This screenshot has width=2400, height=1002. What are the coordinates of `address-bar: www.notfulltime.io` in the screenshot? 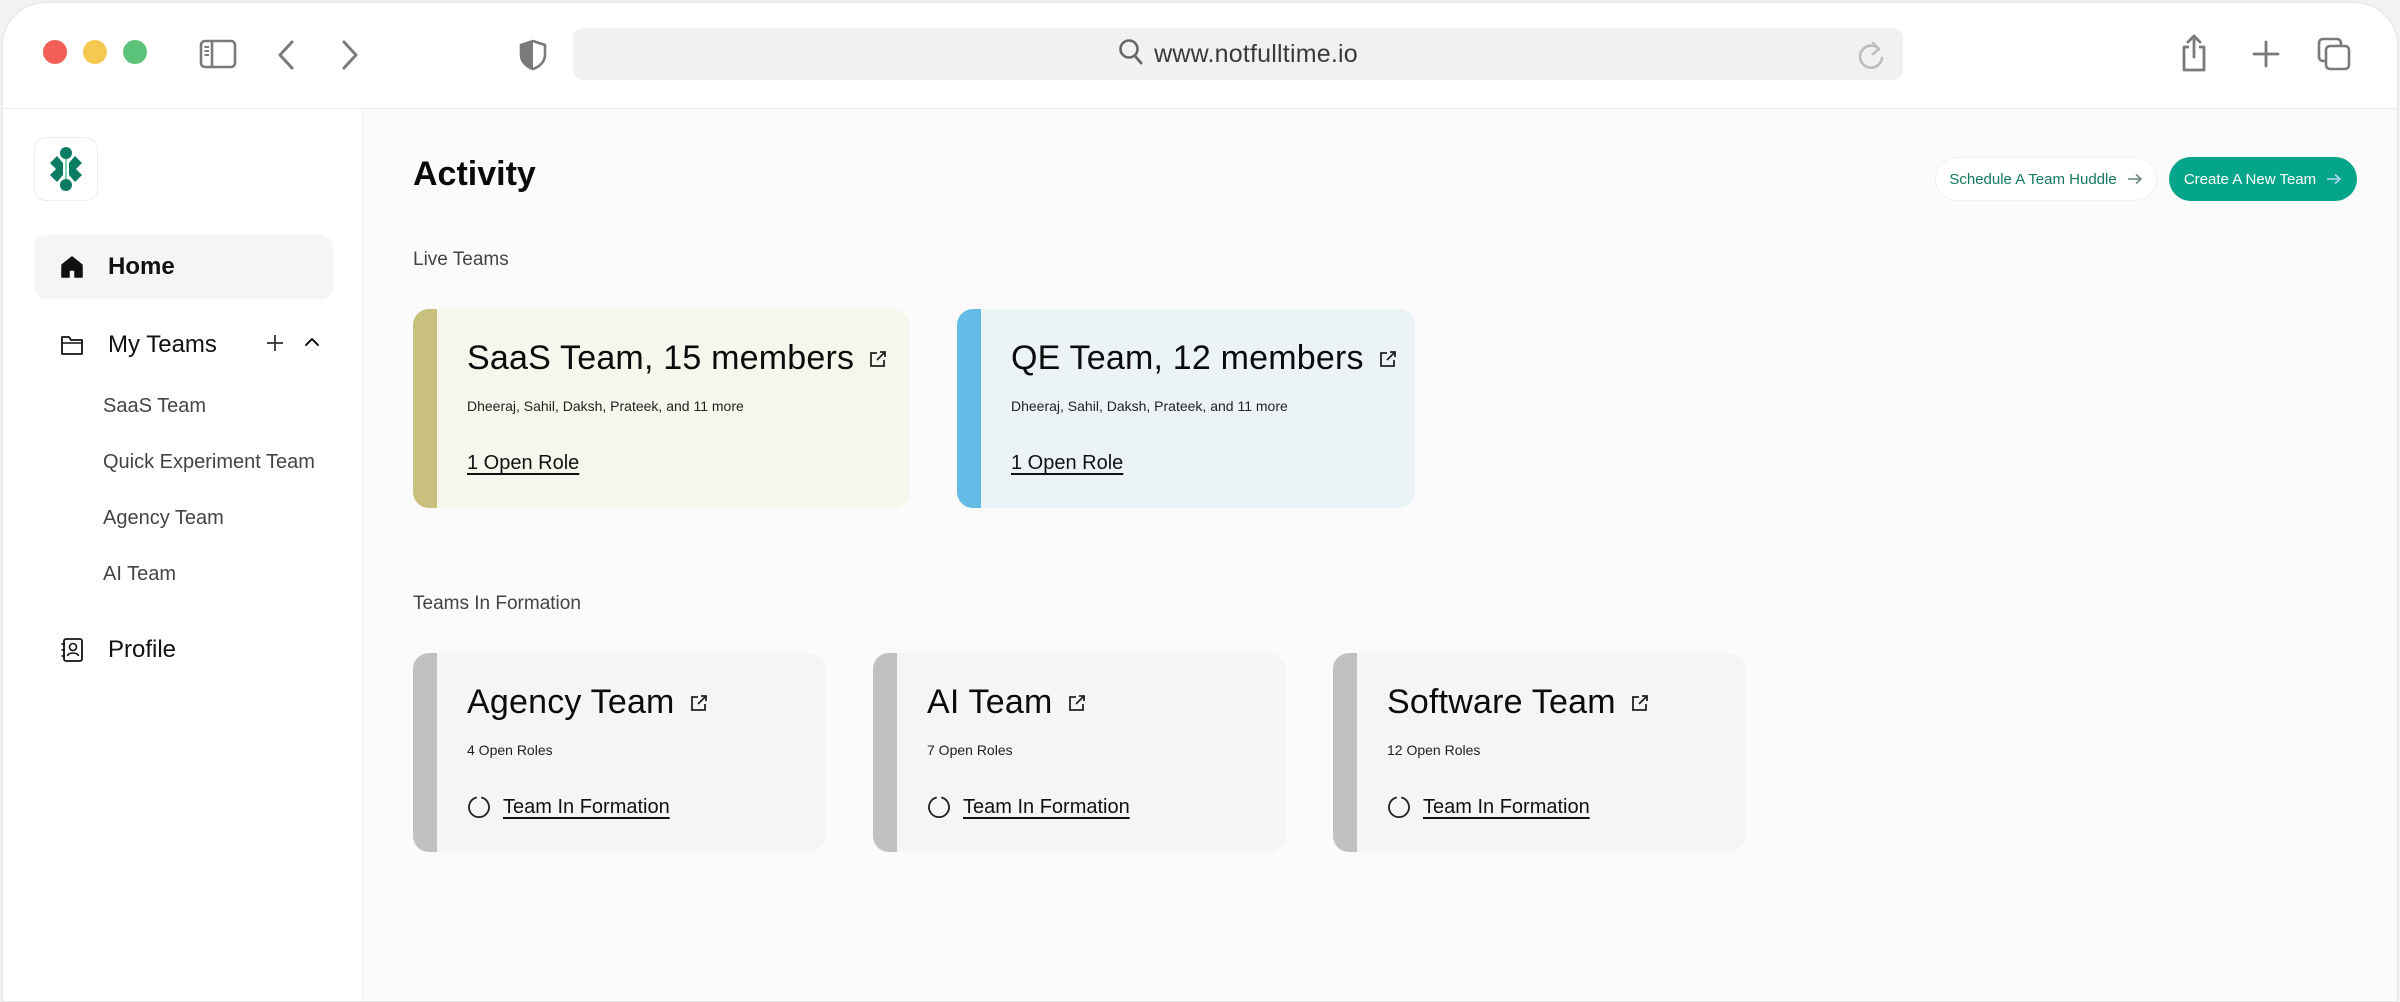 It's located at (1238, 54).